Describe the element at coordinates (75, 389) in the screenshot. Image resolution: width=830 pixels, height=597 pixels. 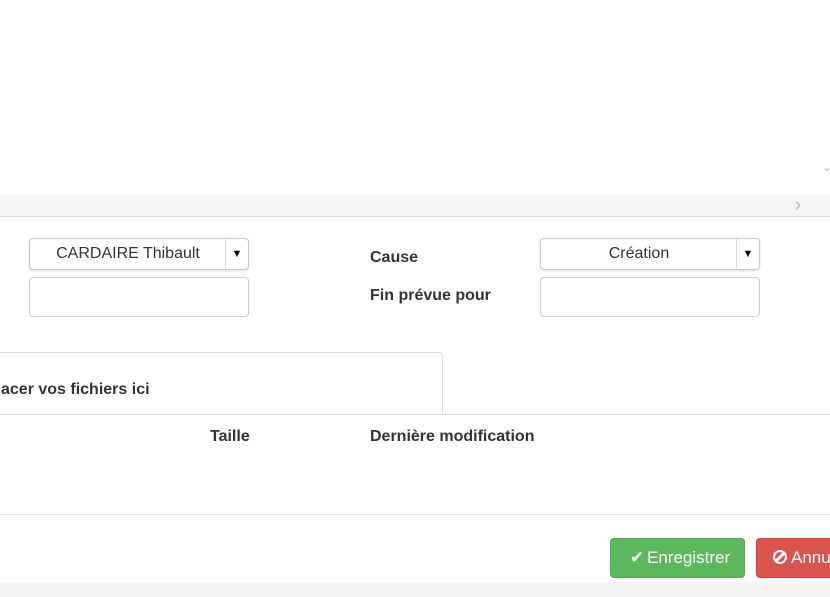
I see `dropzone-text: acer vos fichiers ici` at that location.